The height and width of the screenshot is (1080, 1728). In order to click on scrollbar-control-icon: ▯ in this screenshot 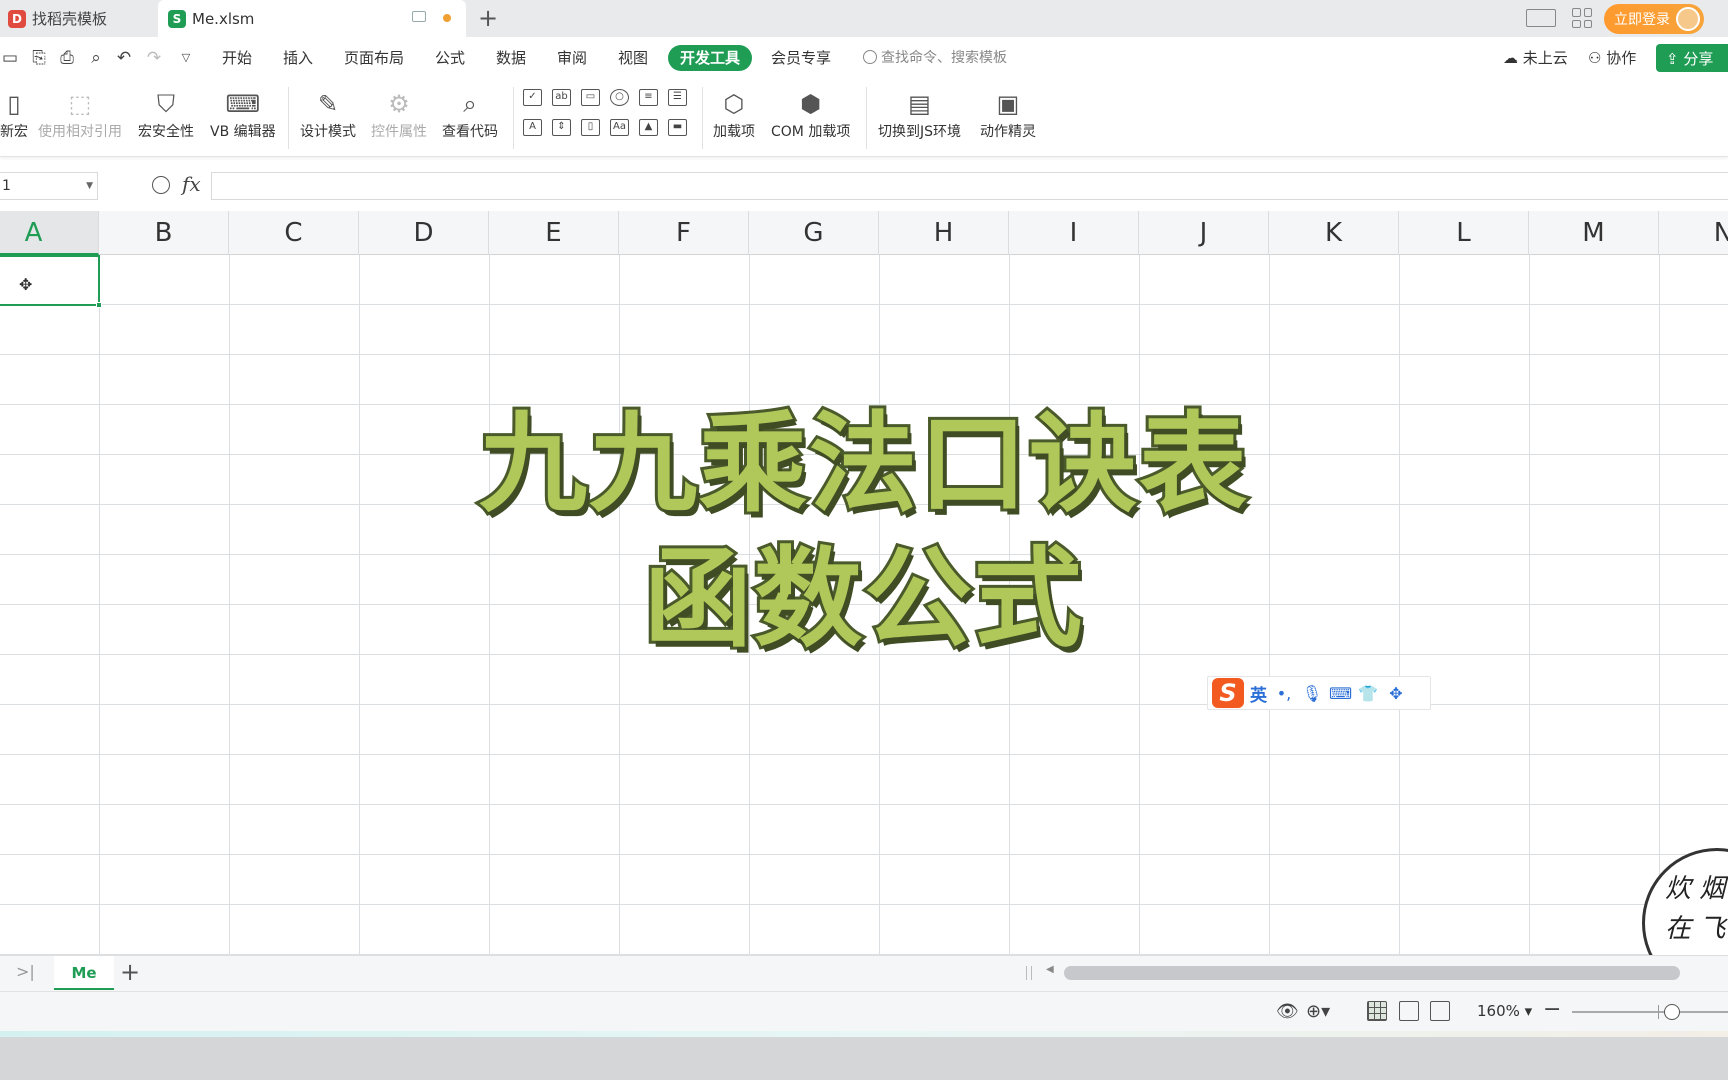, I will do `click(590, 127)`.